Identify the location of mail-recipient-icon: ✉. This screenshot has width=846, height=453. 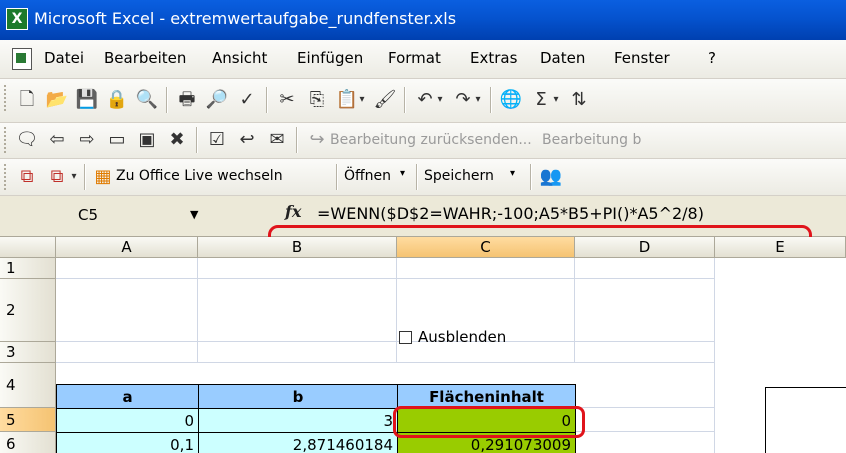
(277, 140).